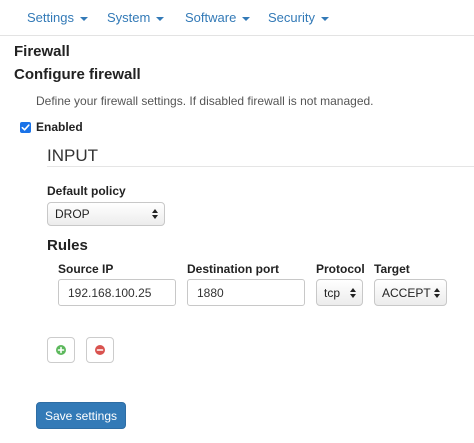  I want to click on target-value: ACCEPT, so click(406, 292).